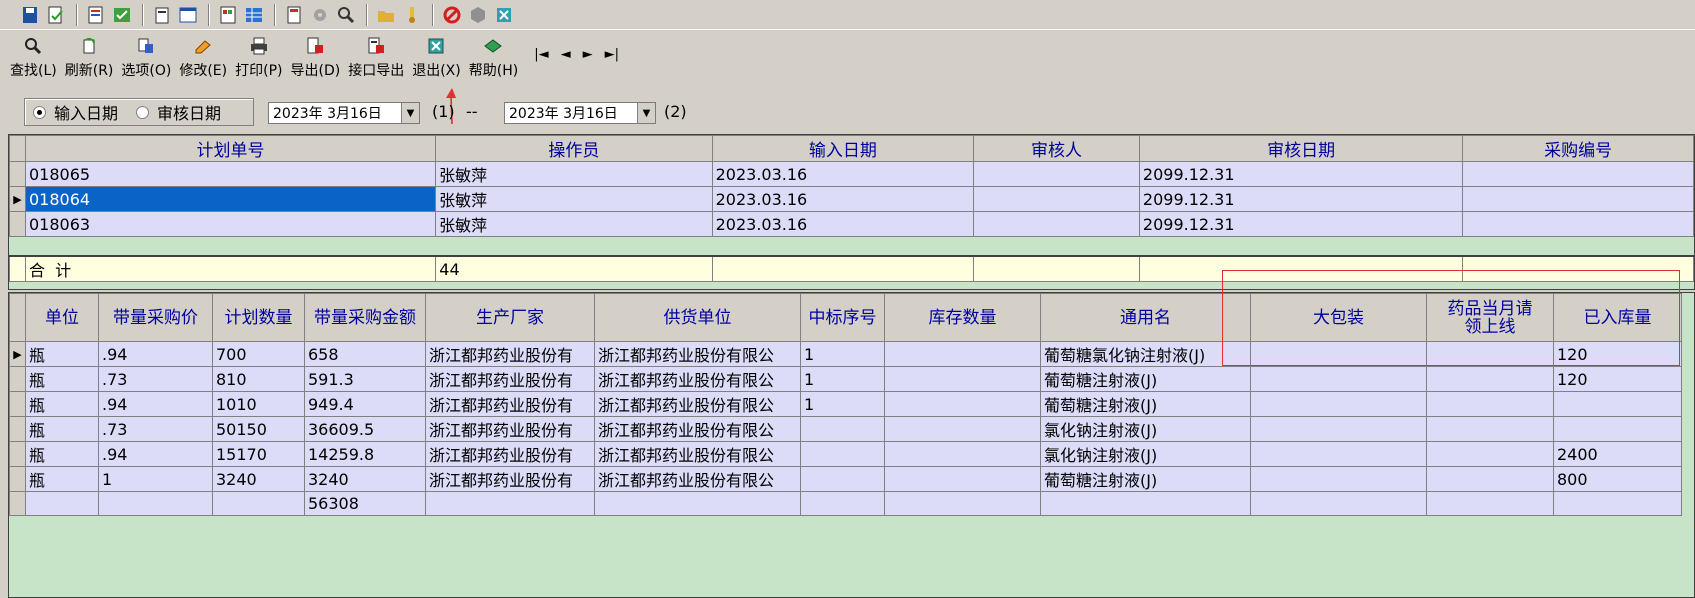 Image resolution: width=1695 pixels, height=598 pixels. I want to click on col-bid-no: 中标序号, so click(842, 317).